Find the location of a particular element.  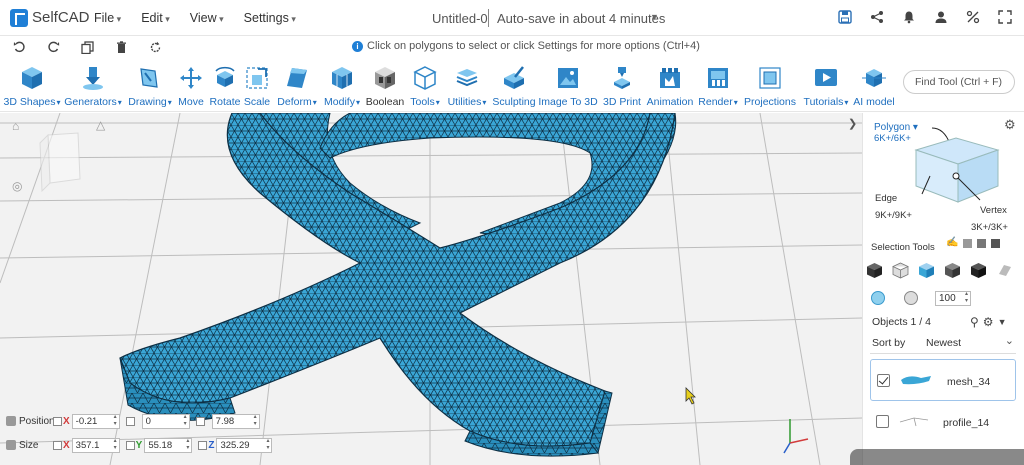

tool-animation: Animation is located at coordinates (670, 86).